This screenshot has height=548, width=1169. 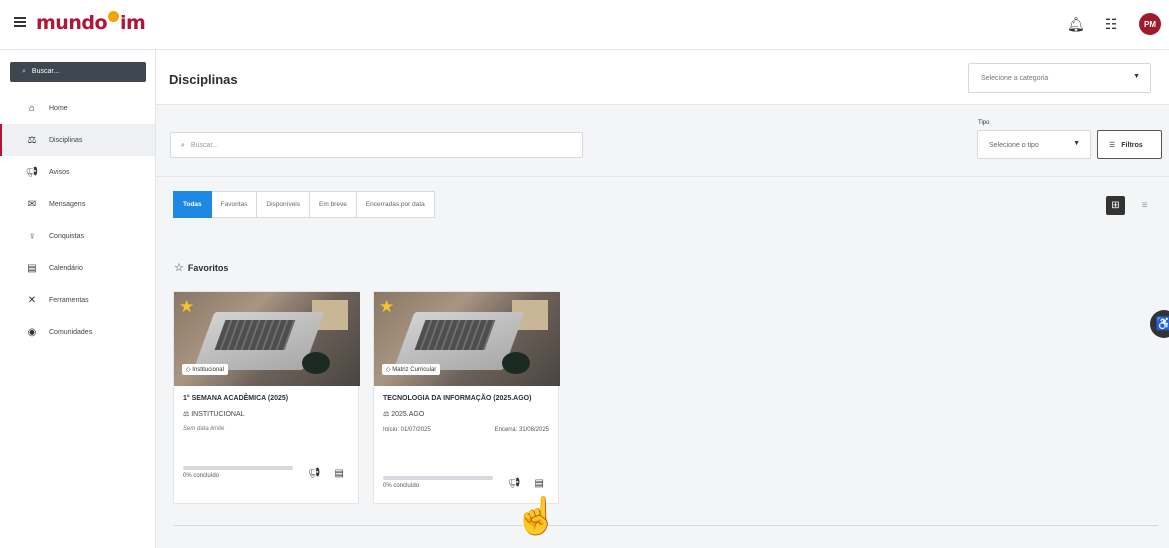 What do you see at coordinates (333, 204) in the screenshot?
I see `tab-em-breve: Em breve` at bounding box center [333, 204].